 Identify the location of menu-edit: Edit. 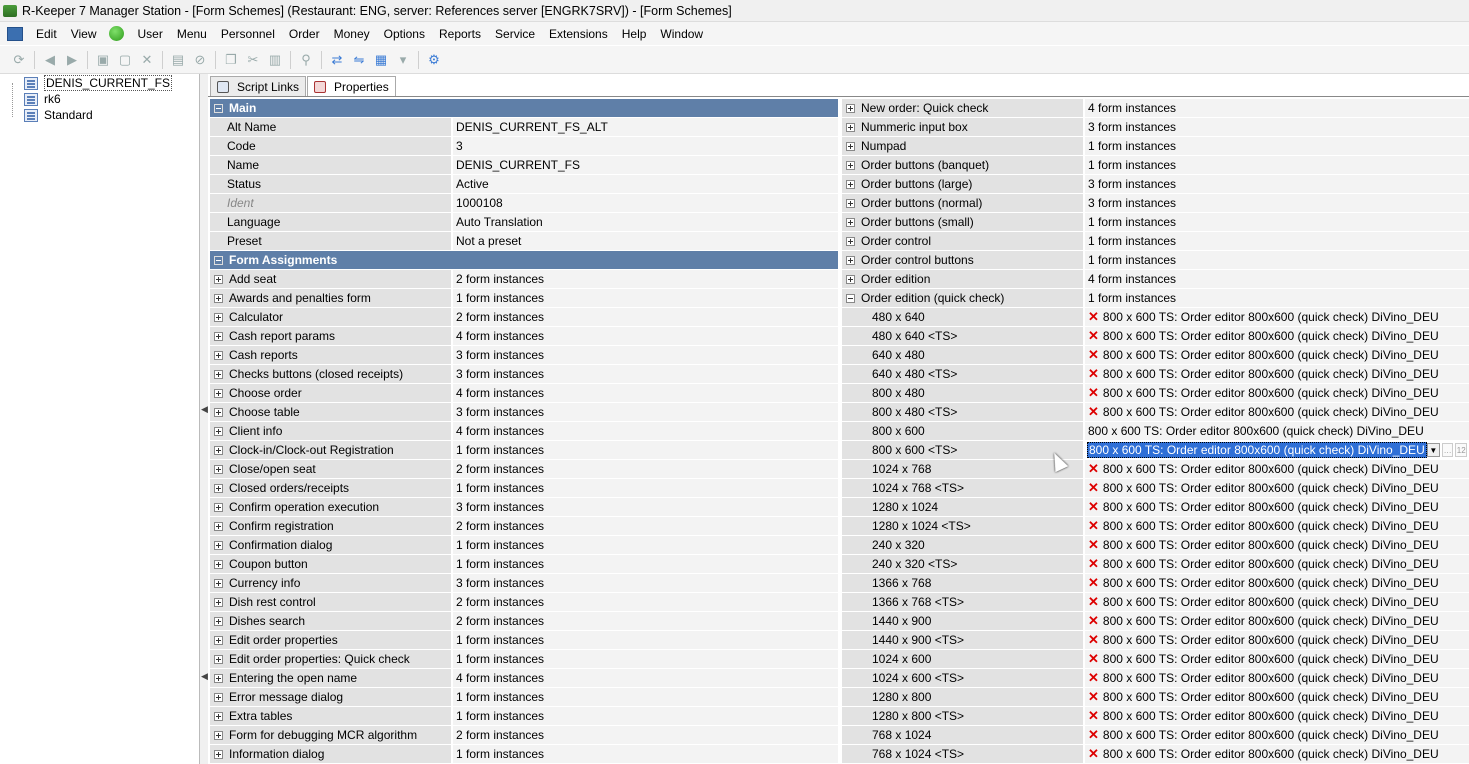
(46, 34).